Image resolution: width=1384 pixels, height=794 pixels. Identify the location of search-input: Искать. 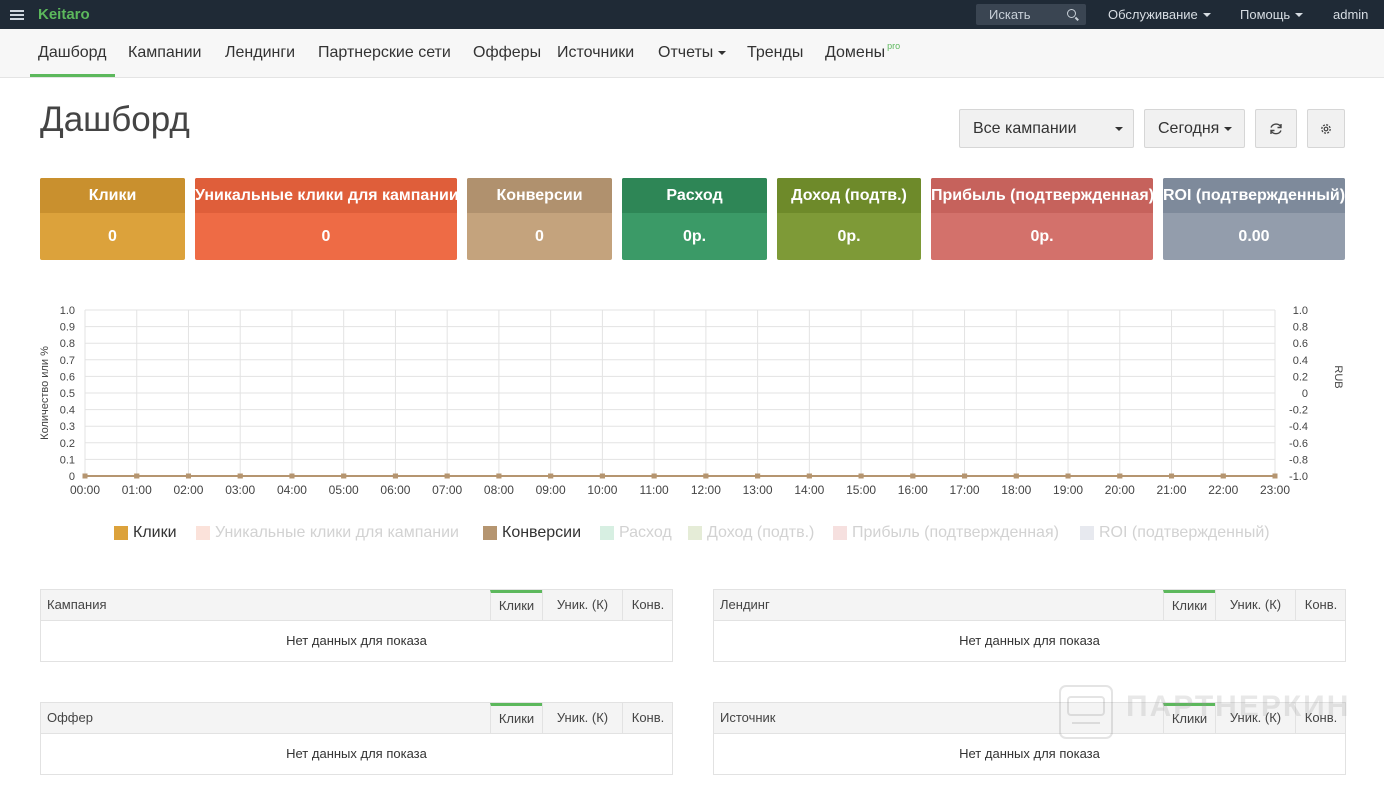
(1031, 14).